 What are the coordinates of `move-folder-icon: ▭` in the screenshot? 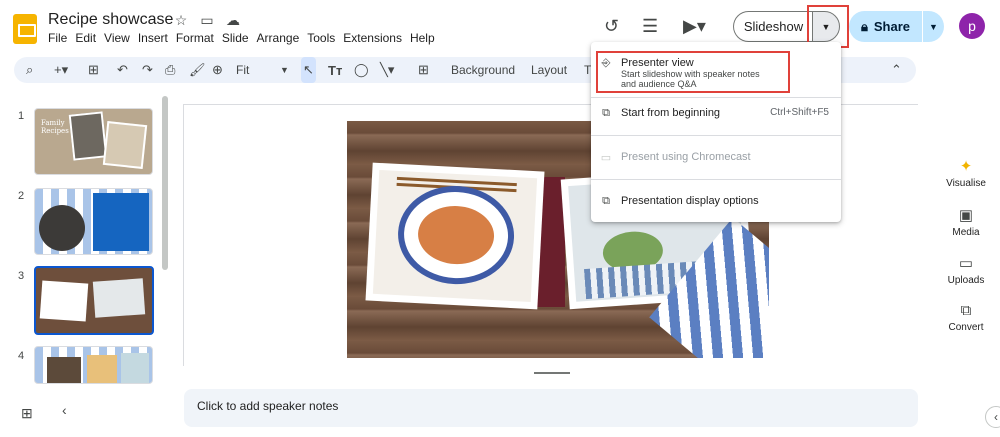 It's located at (207, 20).